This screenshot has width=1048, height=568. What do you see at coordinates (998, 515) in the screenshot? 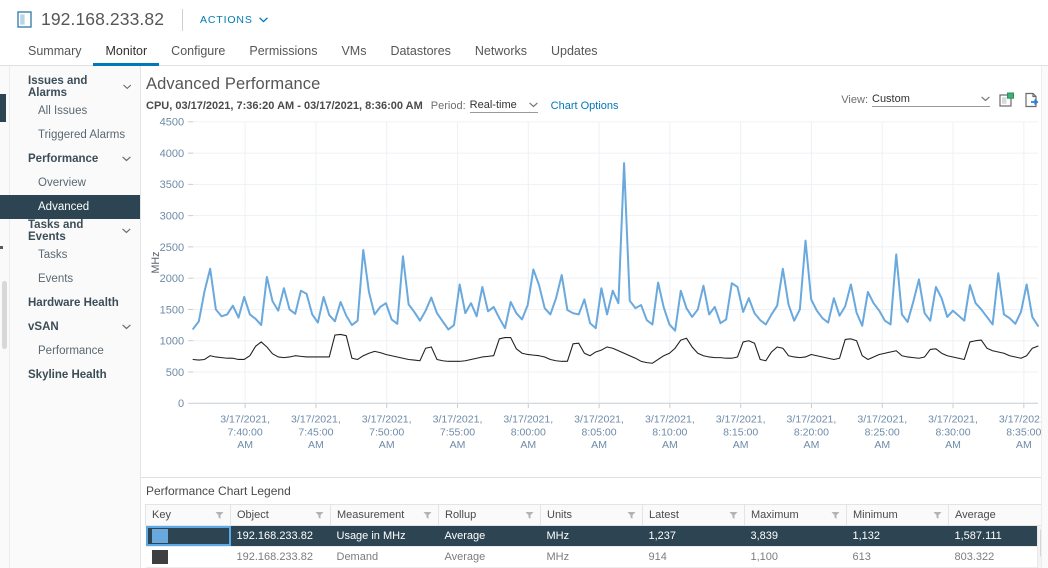
I see `column-header-average: Average` at bounding box center [998, 515].